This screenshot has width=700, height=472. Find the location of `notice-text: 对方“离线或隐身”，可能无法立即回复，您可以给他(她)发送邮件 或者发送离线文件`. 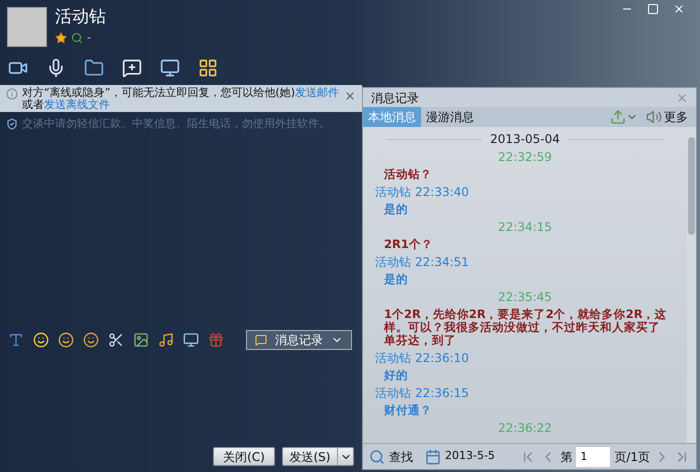

notice-text: 对方“离线或隐身”，可能无法立即回复，您可以给他(她)发送邮件 或者发送离线文件 is located at coordinates (181, 99).